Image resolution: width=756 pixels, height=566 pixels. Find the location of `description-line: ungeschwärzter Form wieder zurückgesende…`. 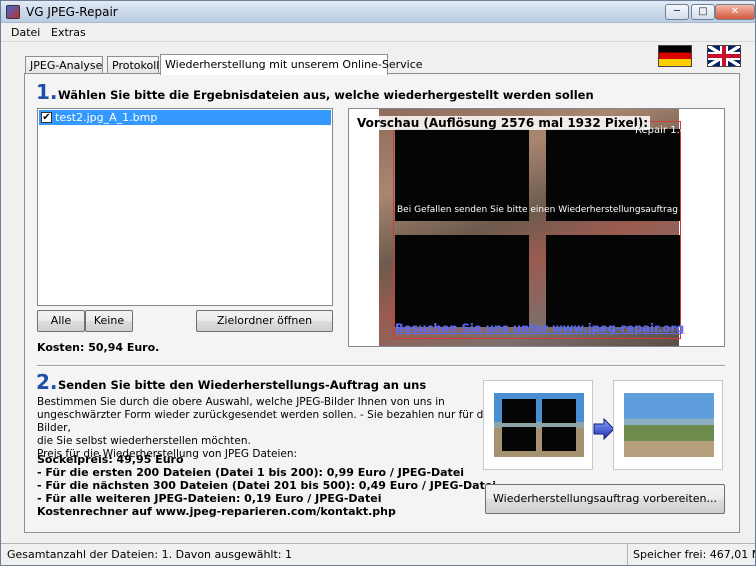

description-line: ungeschwärzter Form wieder zurückgesende… is located at coordinates (265, 421).